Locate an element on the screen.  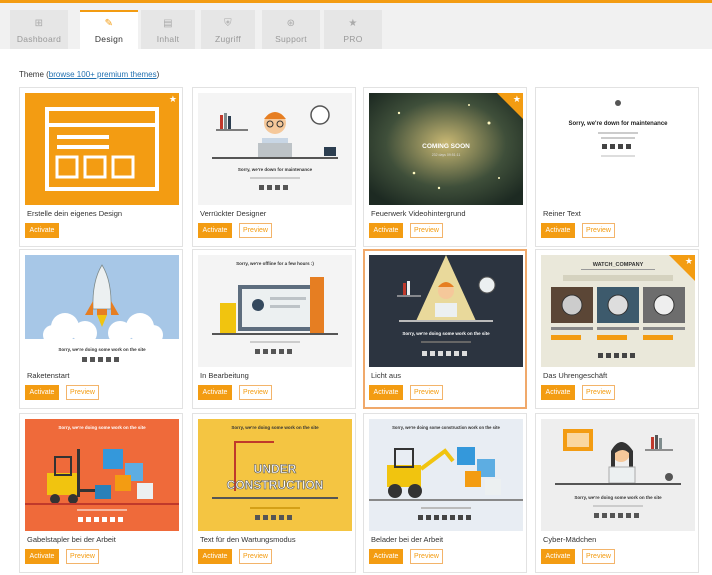
theme-card-builder: ★ Erstelle dein eigenes Design Activate is located at coordinates (101, 167).